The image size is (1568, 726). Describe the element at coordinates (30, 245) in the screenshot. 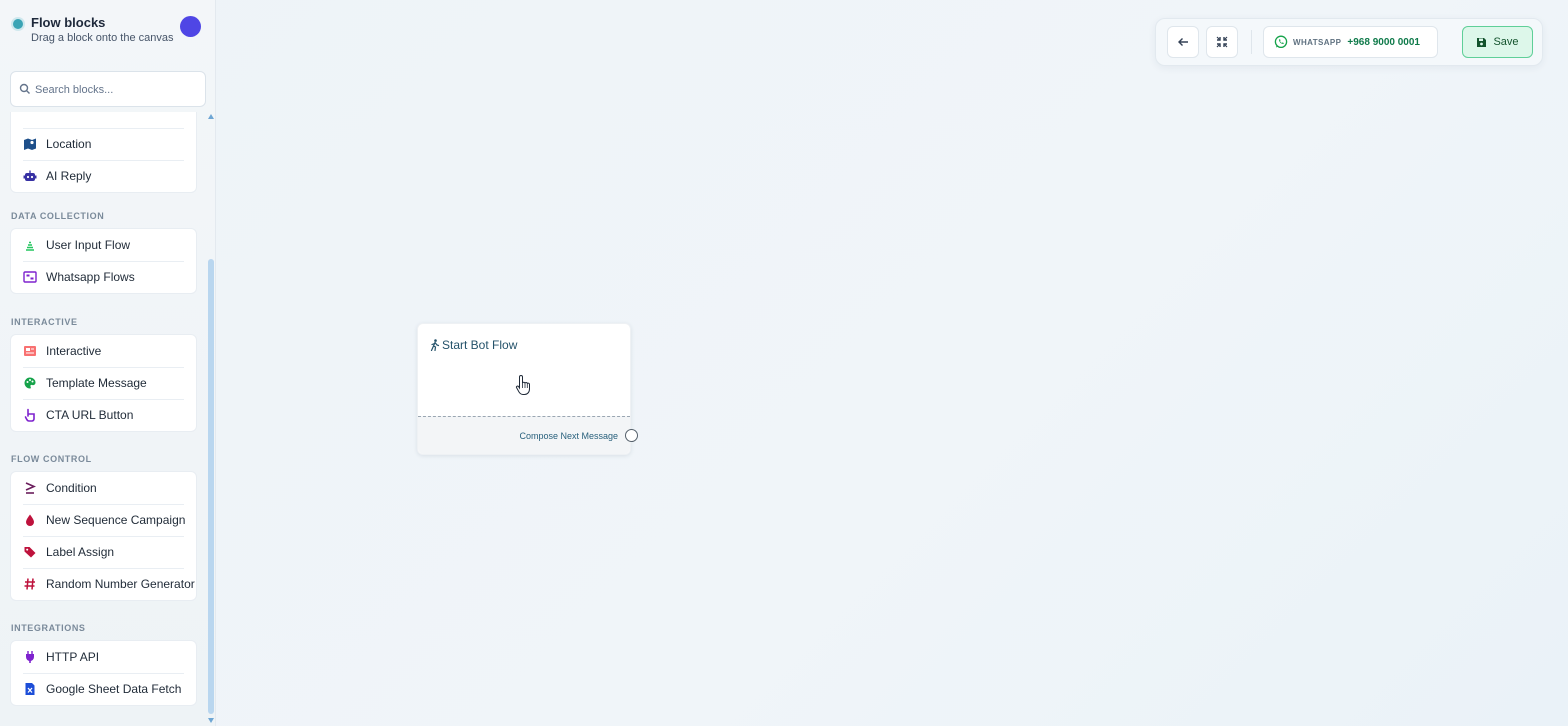

I see `stack-icon` at that location.